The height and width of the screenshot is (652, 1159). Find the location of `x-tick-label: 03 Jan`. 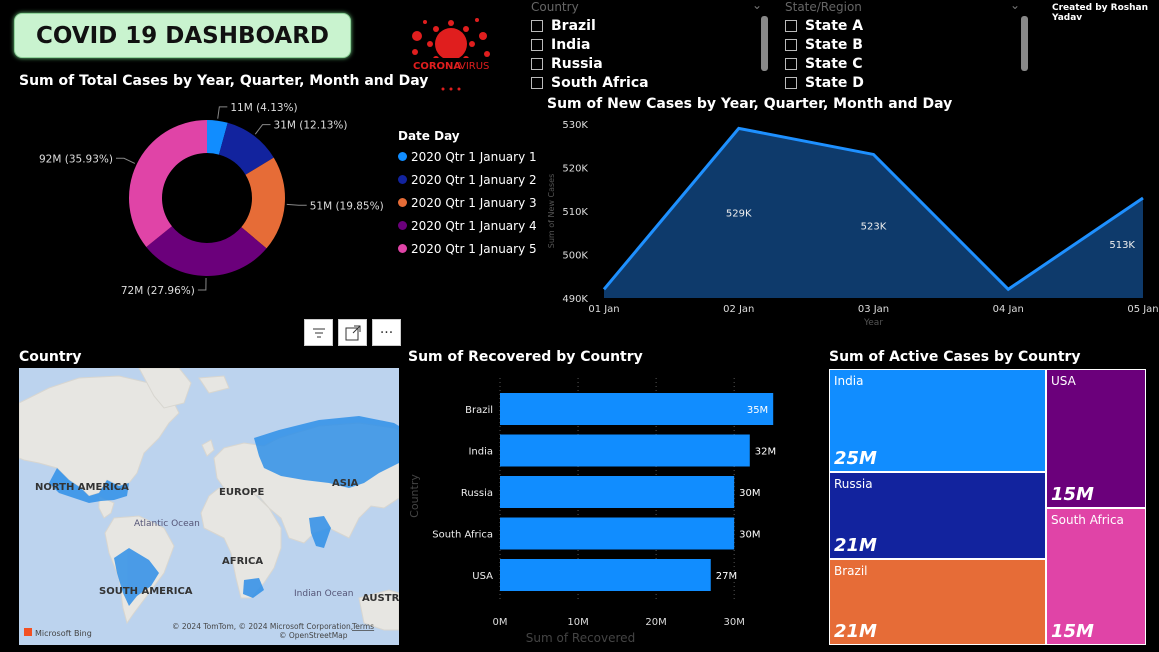

x-tick-label: 03 Jan is located at coordinates (873, 309).